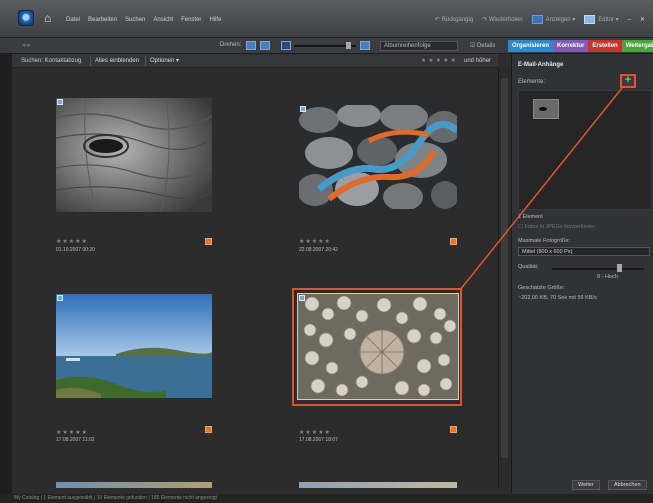 This screenshot has height=503, width=653. I want to click on max-size-label: Maximale Fotogröße:, so click(544, 241).